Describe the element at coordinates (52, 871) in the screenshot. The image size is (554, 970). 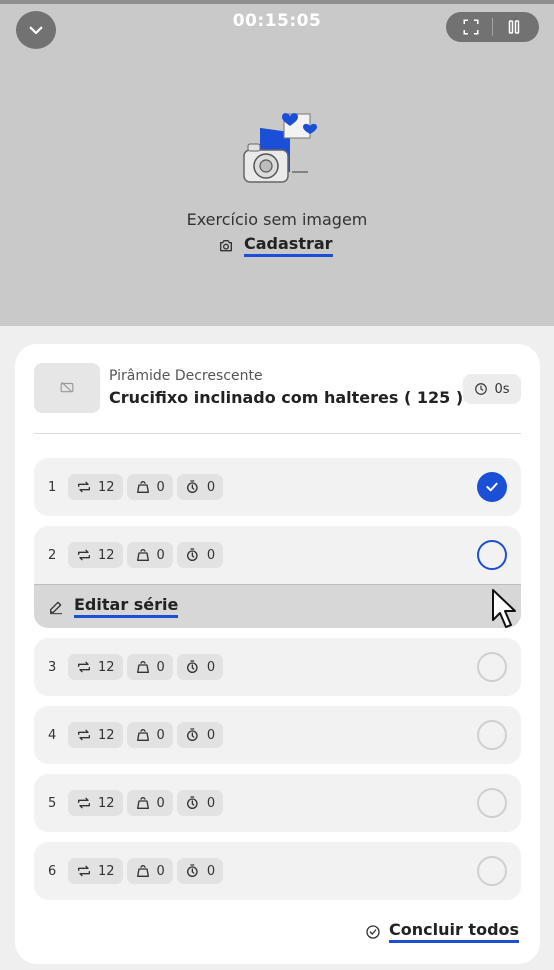
I see `set-number: 6` at that location.